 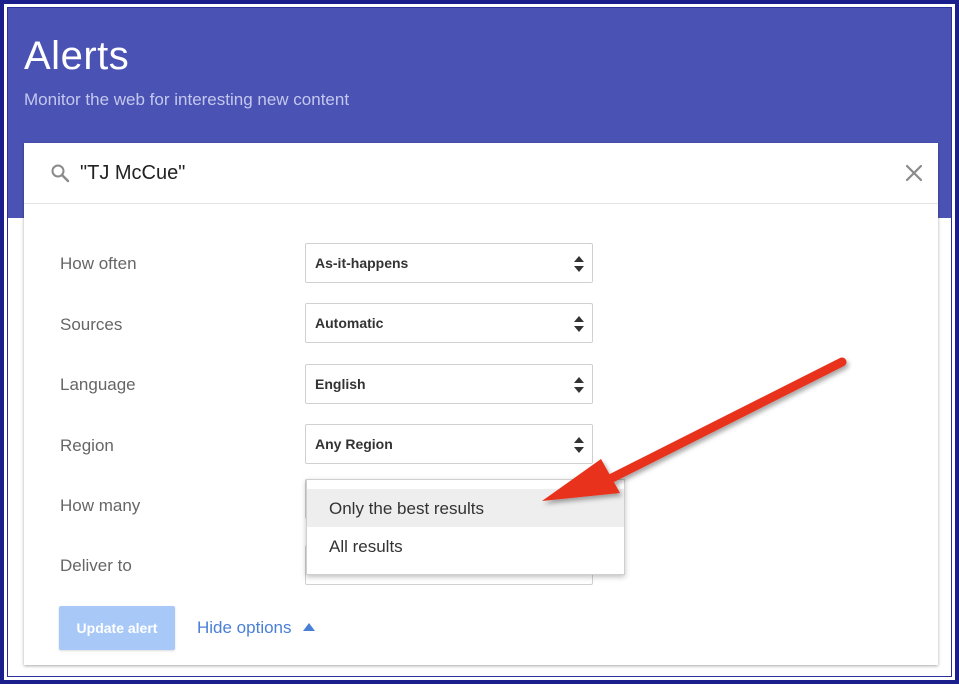 What do you see at coordinates (309, 627) in the screenshot?
I see `caret-up-icon` at bounding box center [309, 627].